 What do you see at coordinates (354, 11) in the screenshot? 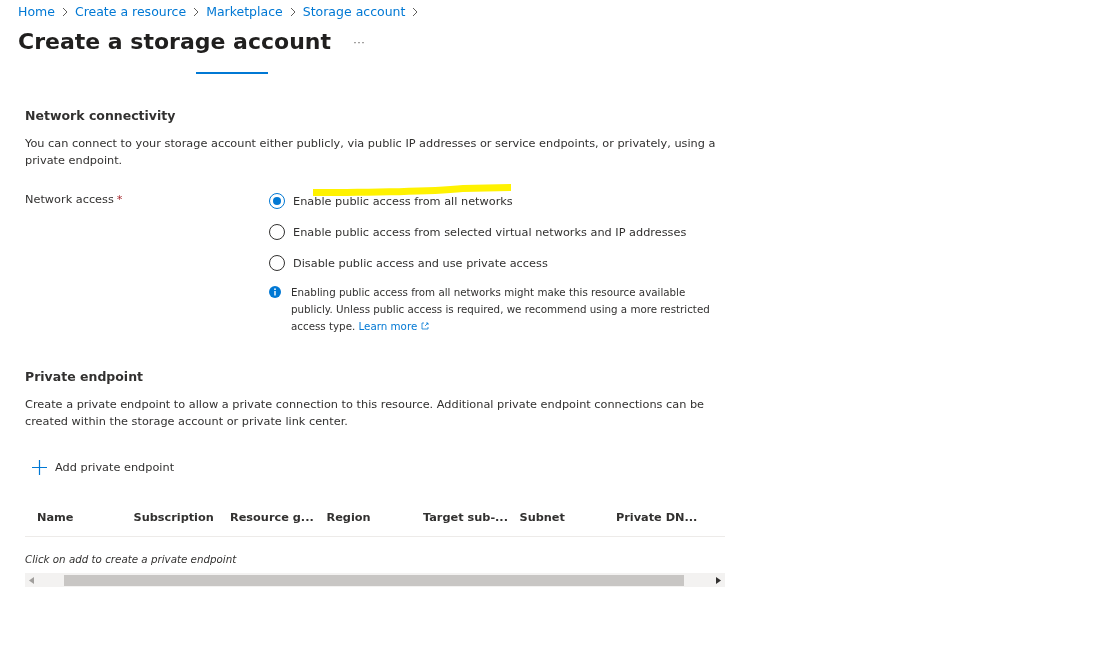
I see `breadcrumb-link: Storage account` at bounding box center [354, 11].